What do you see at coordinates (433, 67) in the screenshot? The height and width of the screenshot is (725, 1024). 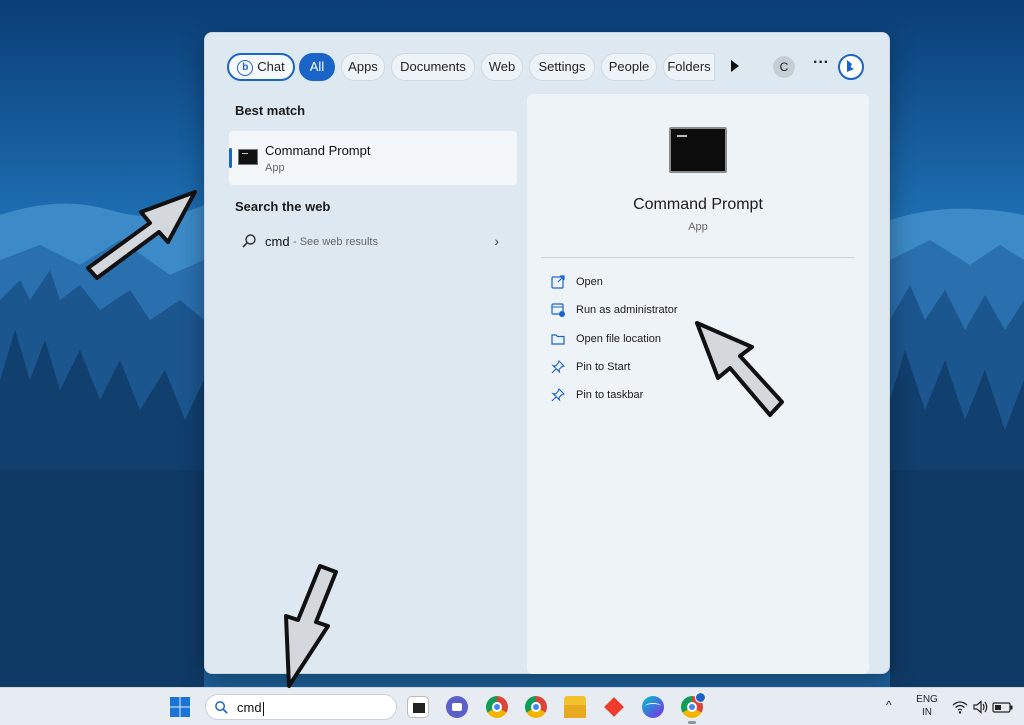 I see `filter-chip-documents: Documents` at bounding box center [433, 67].